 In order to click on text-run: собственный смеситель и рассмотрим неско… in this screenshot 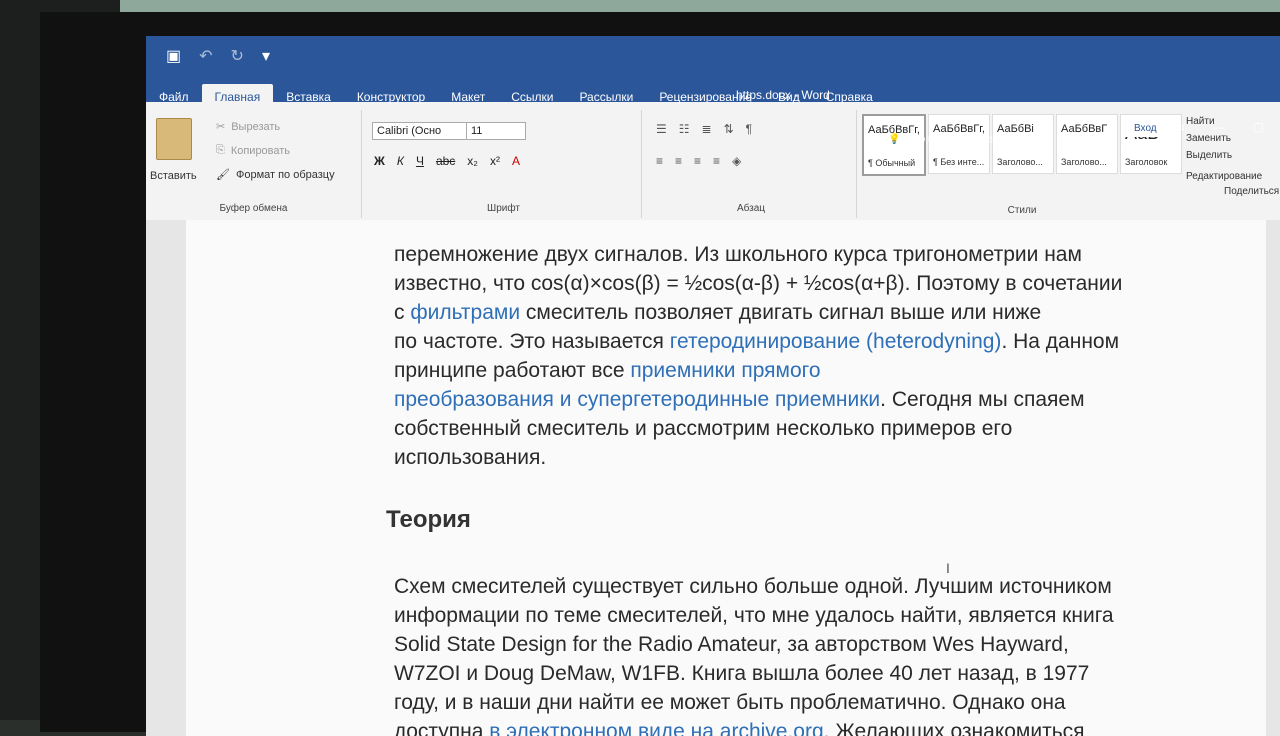, I will do `click(703, 428)`.